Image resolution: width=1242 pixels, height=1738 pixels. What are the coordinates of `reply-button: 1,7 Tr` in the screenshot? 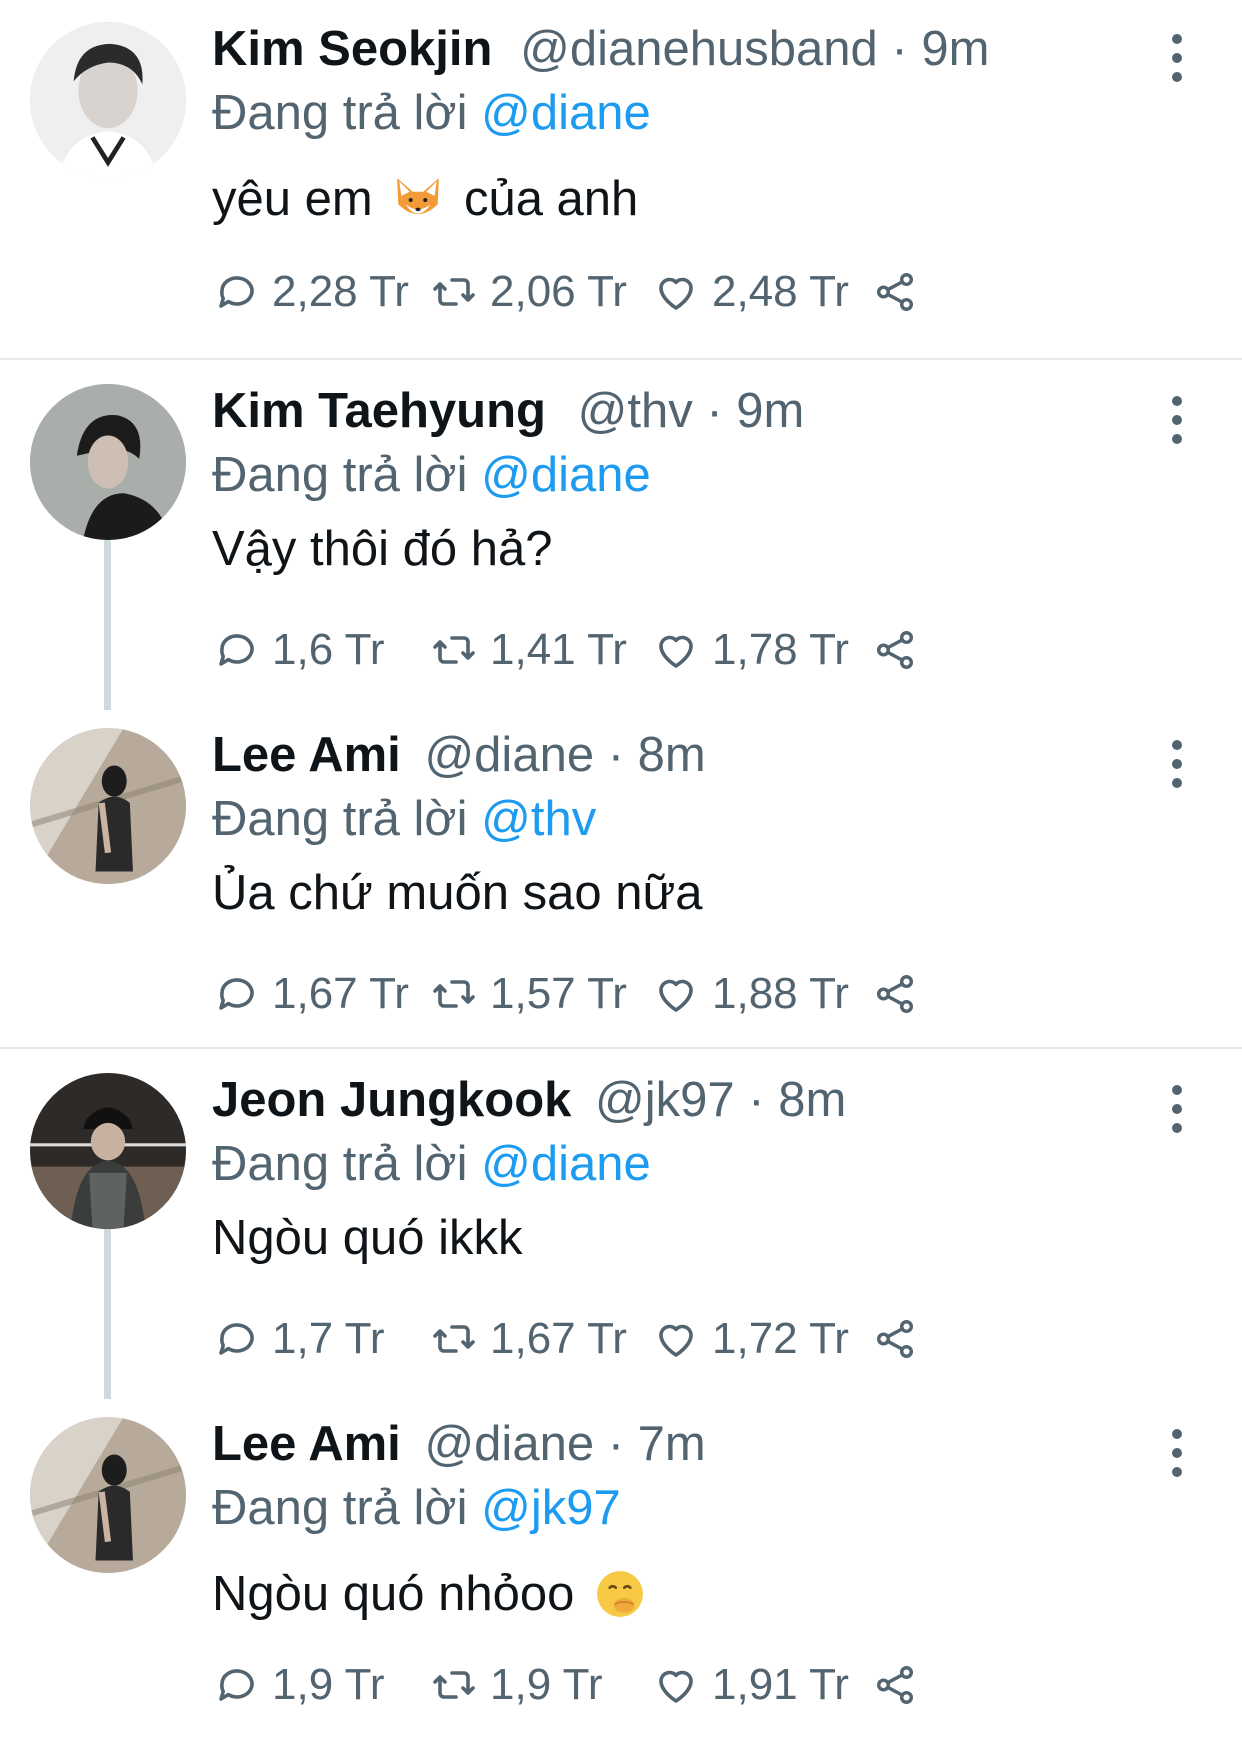 It's located at (298, 1339).